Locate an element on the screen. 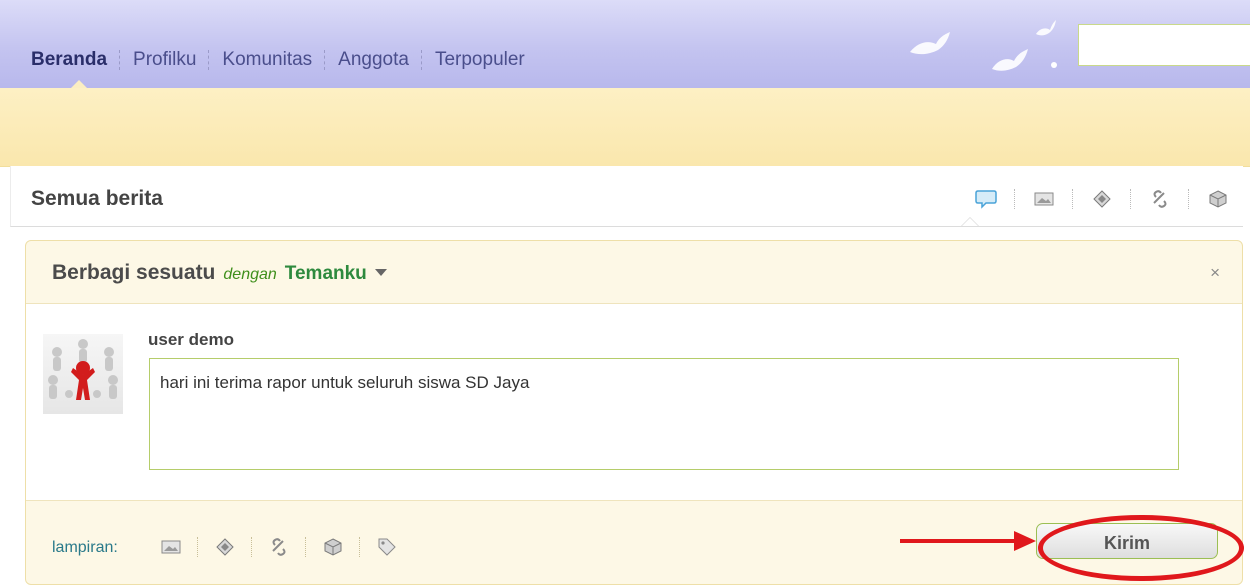  nav-item-anggota: Anggota is located at coordinates (373, 60).